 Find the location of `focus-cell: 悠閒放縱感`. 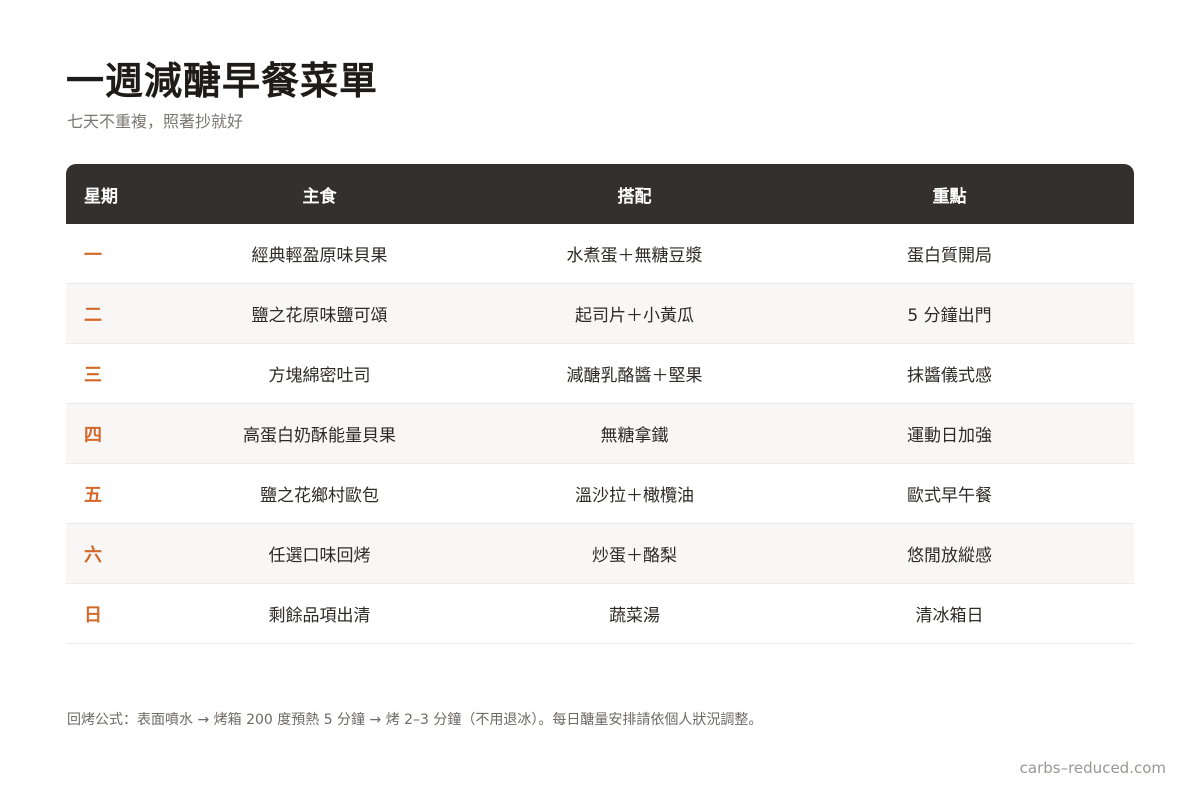

focus-cell: 悠閒放縱感 is located at coordinates (949, 556).